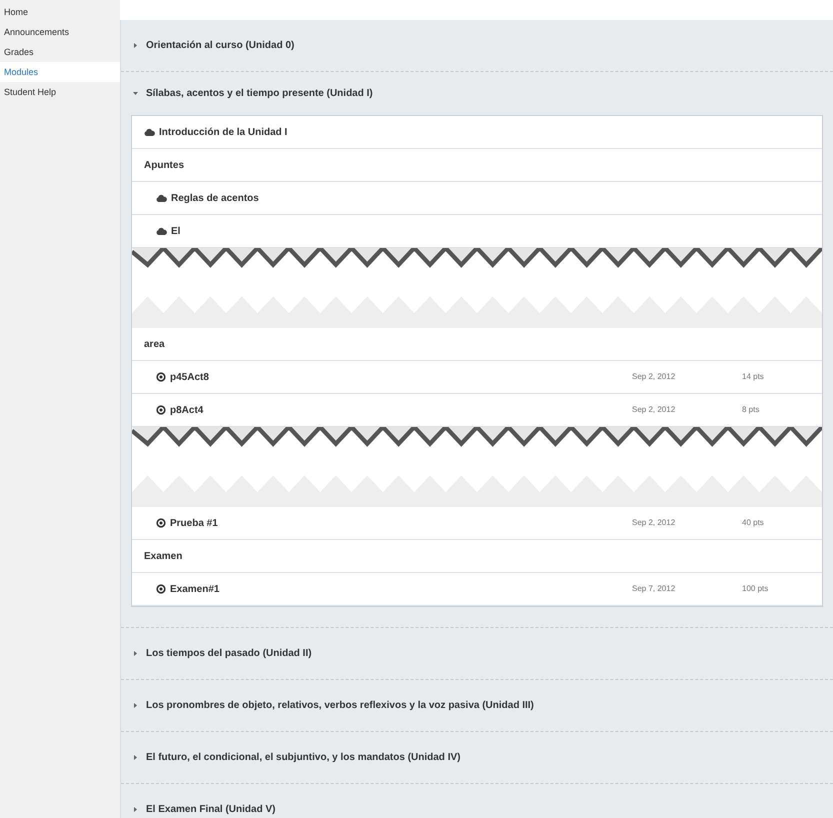 Image resolution: width=833 pixels, height=818 pixels. Describe the element at coordinates (164, 165) in the screenshot. I see `subheader-text: Apuntes` at that location.